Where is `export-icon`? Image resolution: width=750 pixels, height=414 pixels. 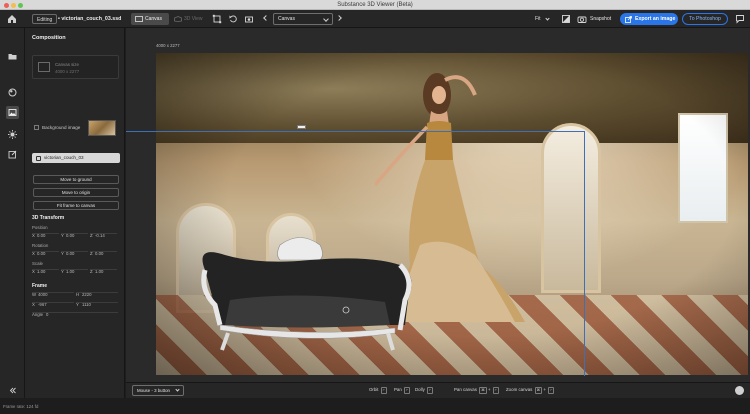
export-icon is located at coordinates (628, 19).